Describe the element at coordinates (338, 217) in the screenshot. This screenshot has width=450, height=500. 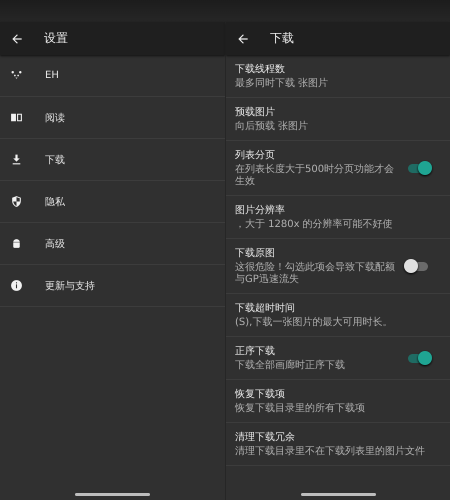
I see `preference-item: 图片分辨率 ，大于 1280x 的分辨率可能不好使` at that location.